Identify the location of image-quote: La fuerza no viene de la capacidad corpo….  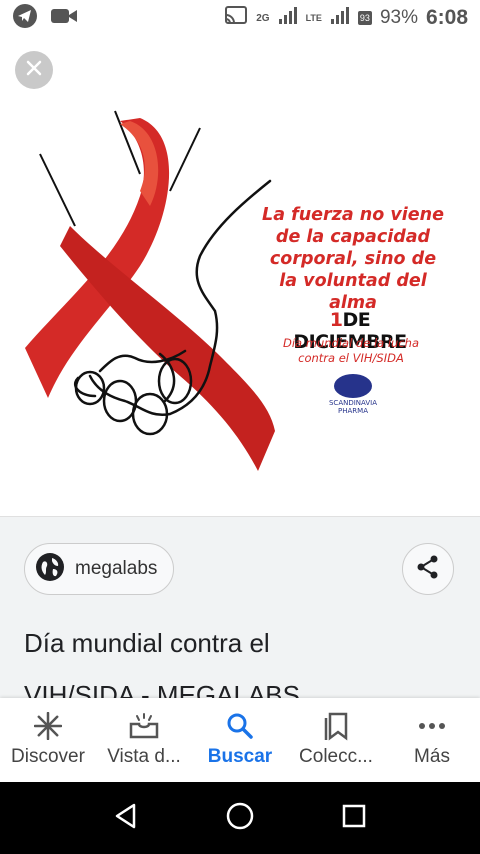
(353, 259).